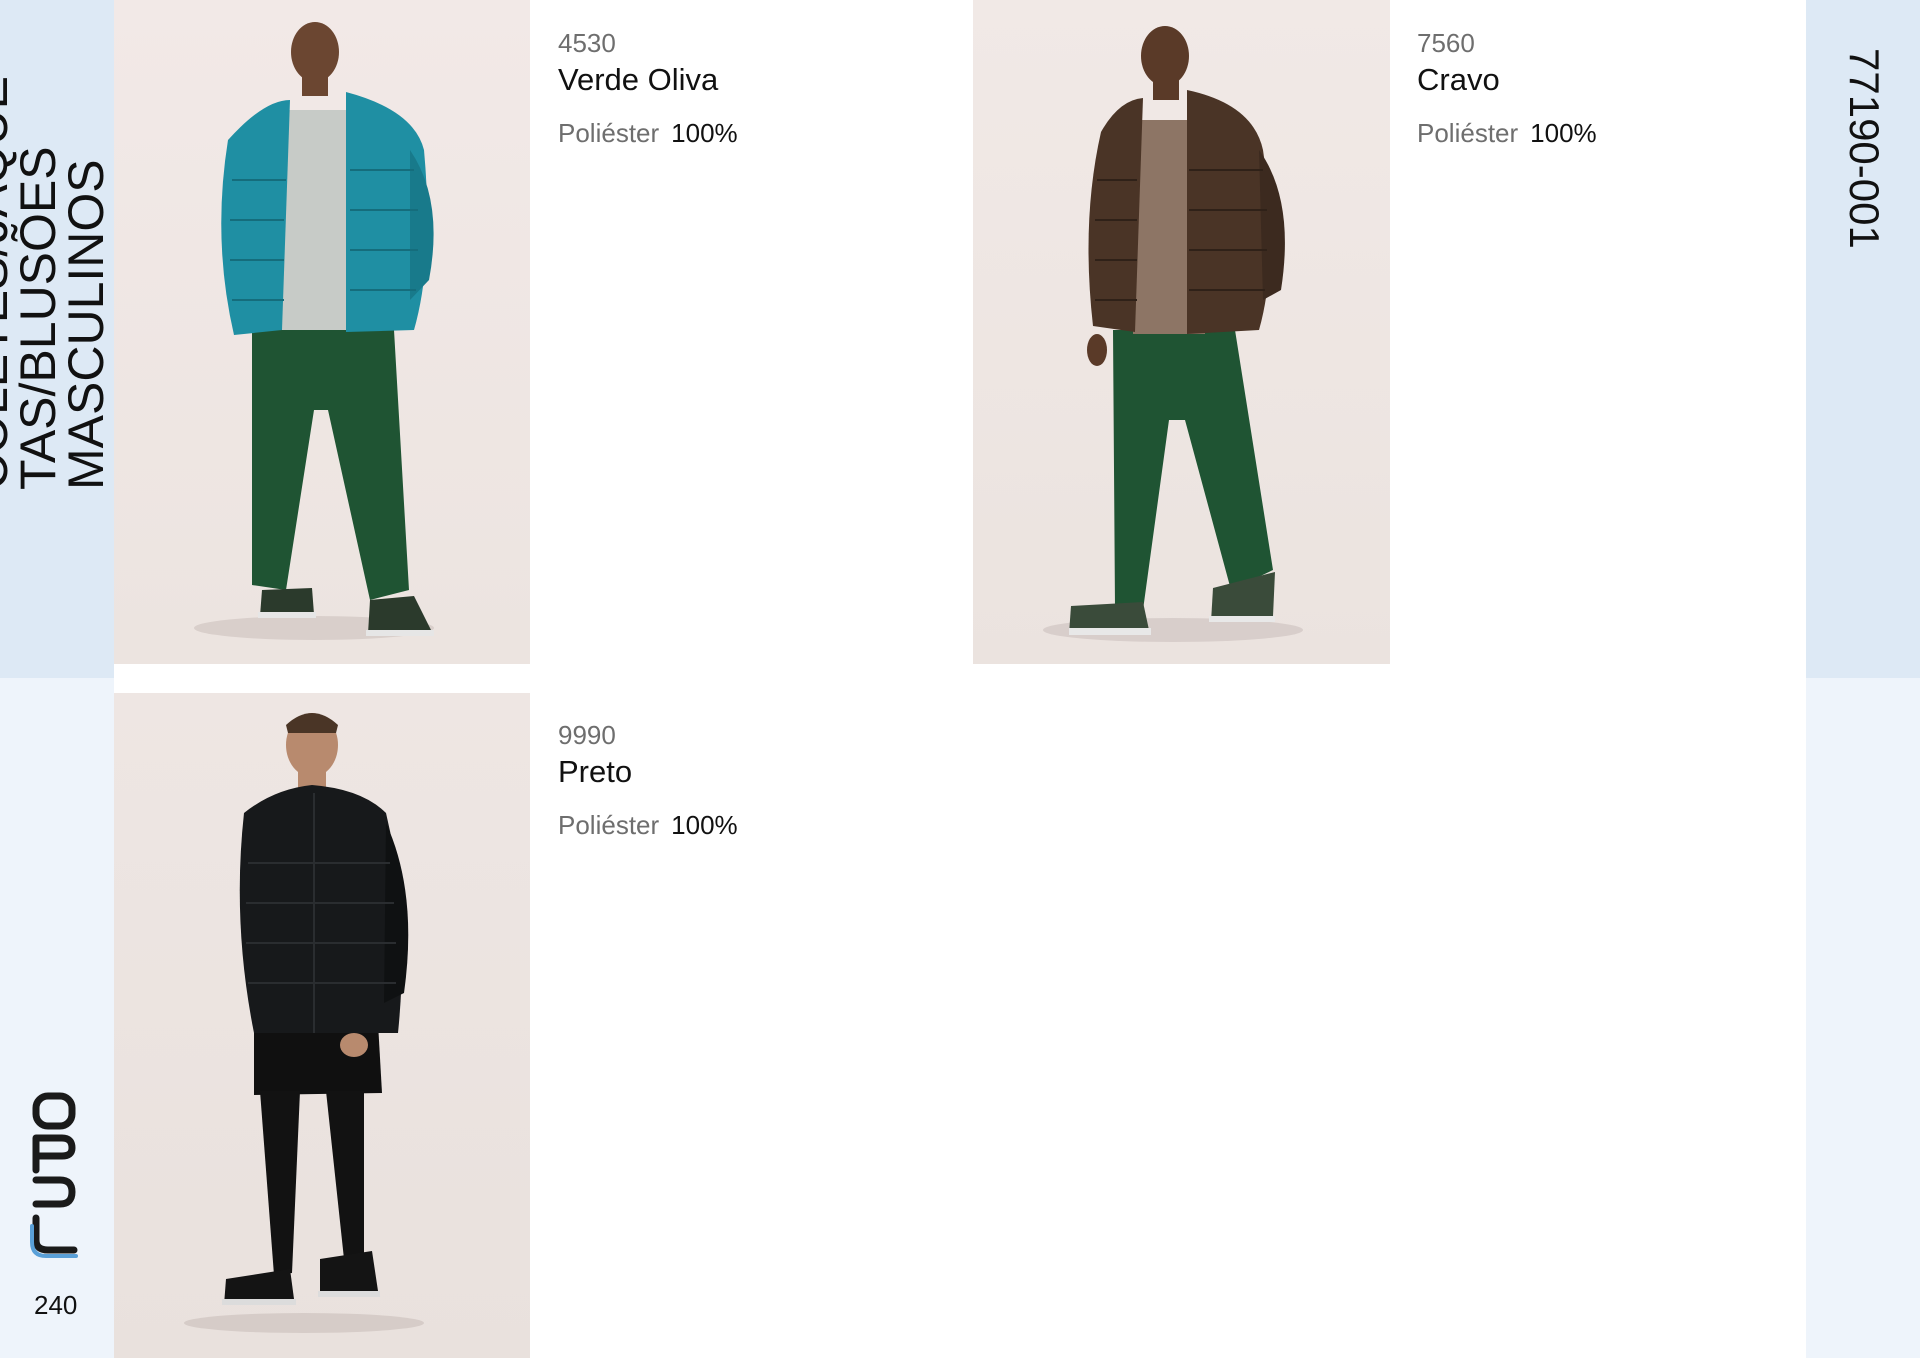  I want to click on color-code: 9990, so click(587, 735).